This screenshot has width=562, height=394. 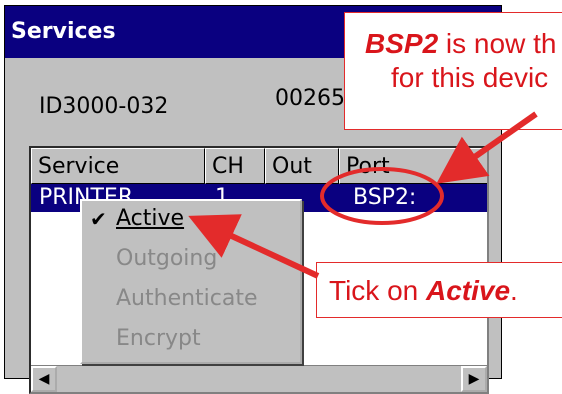 I want to click on menu-item-active: Active, so click(x=150, y=219).